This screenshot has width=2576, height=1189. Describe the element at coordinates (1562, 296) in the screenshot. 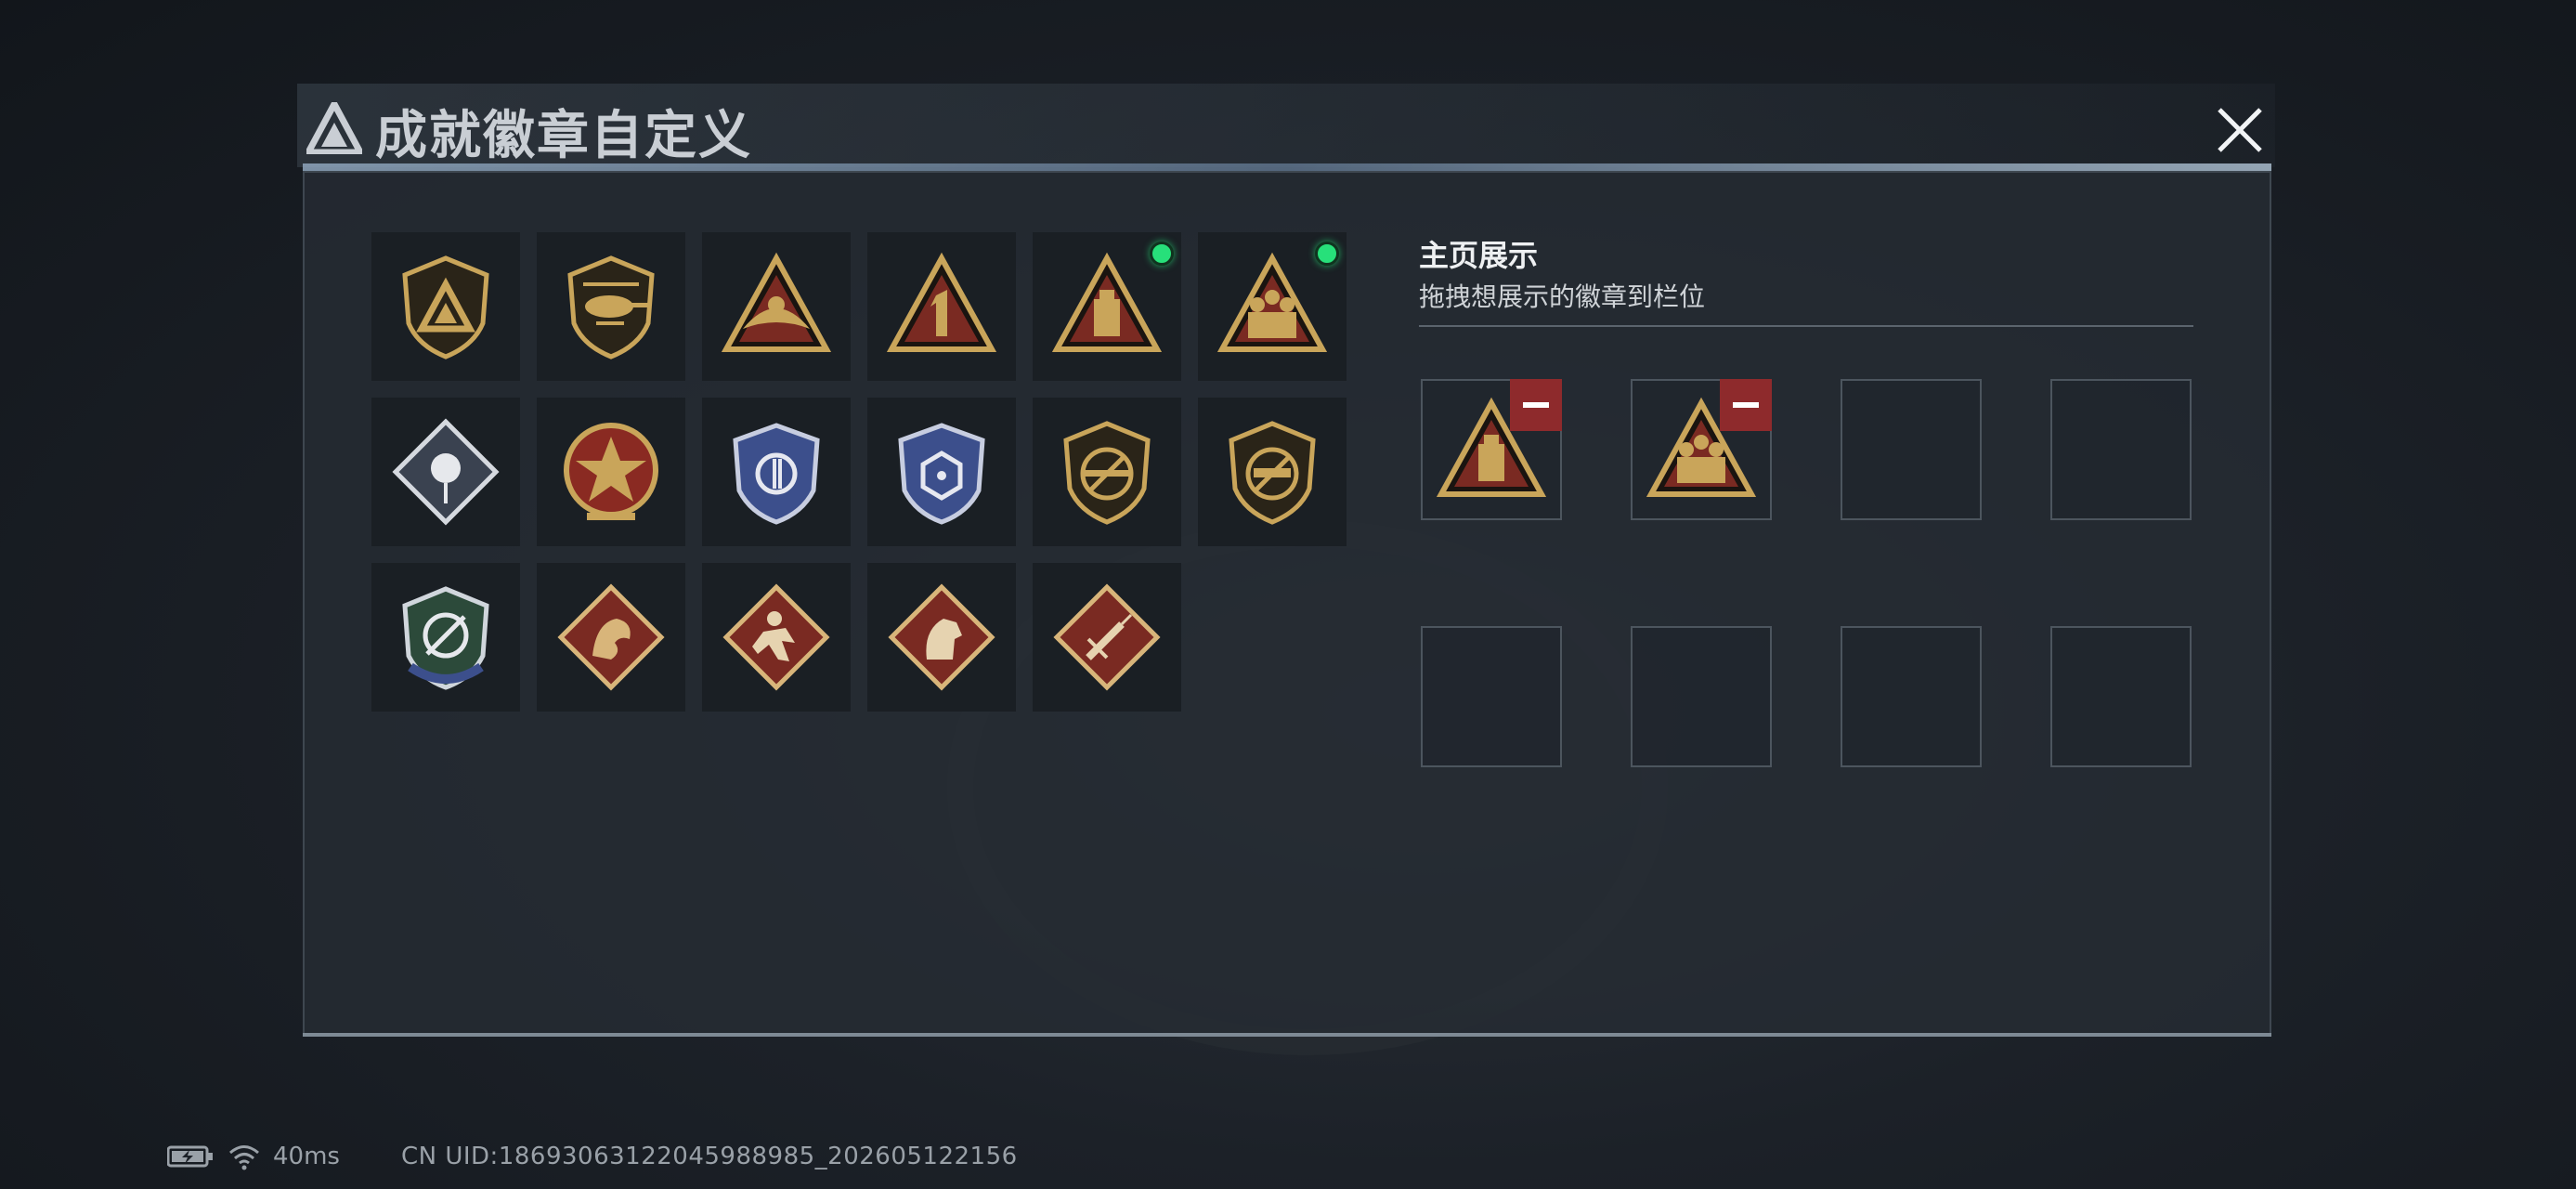

I see `showcase-subtitle: 拖拽想展示的徽章到栏位` at that location.